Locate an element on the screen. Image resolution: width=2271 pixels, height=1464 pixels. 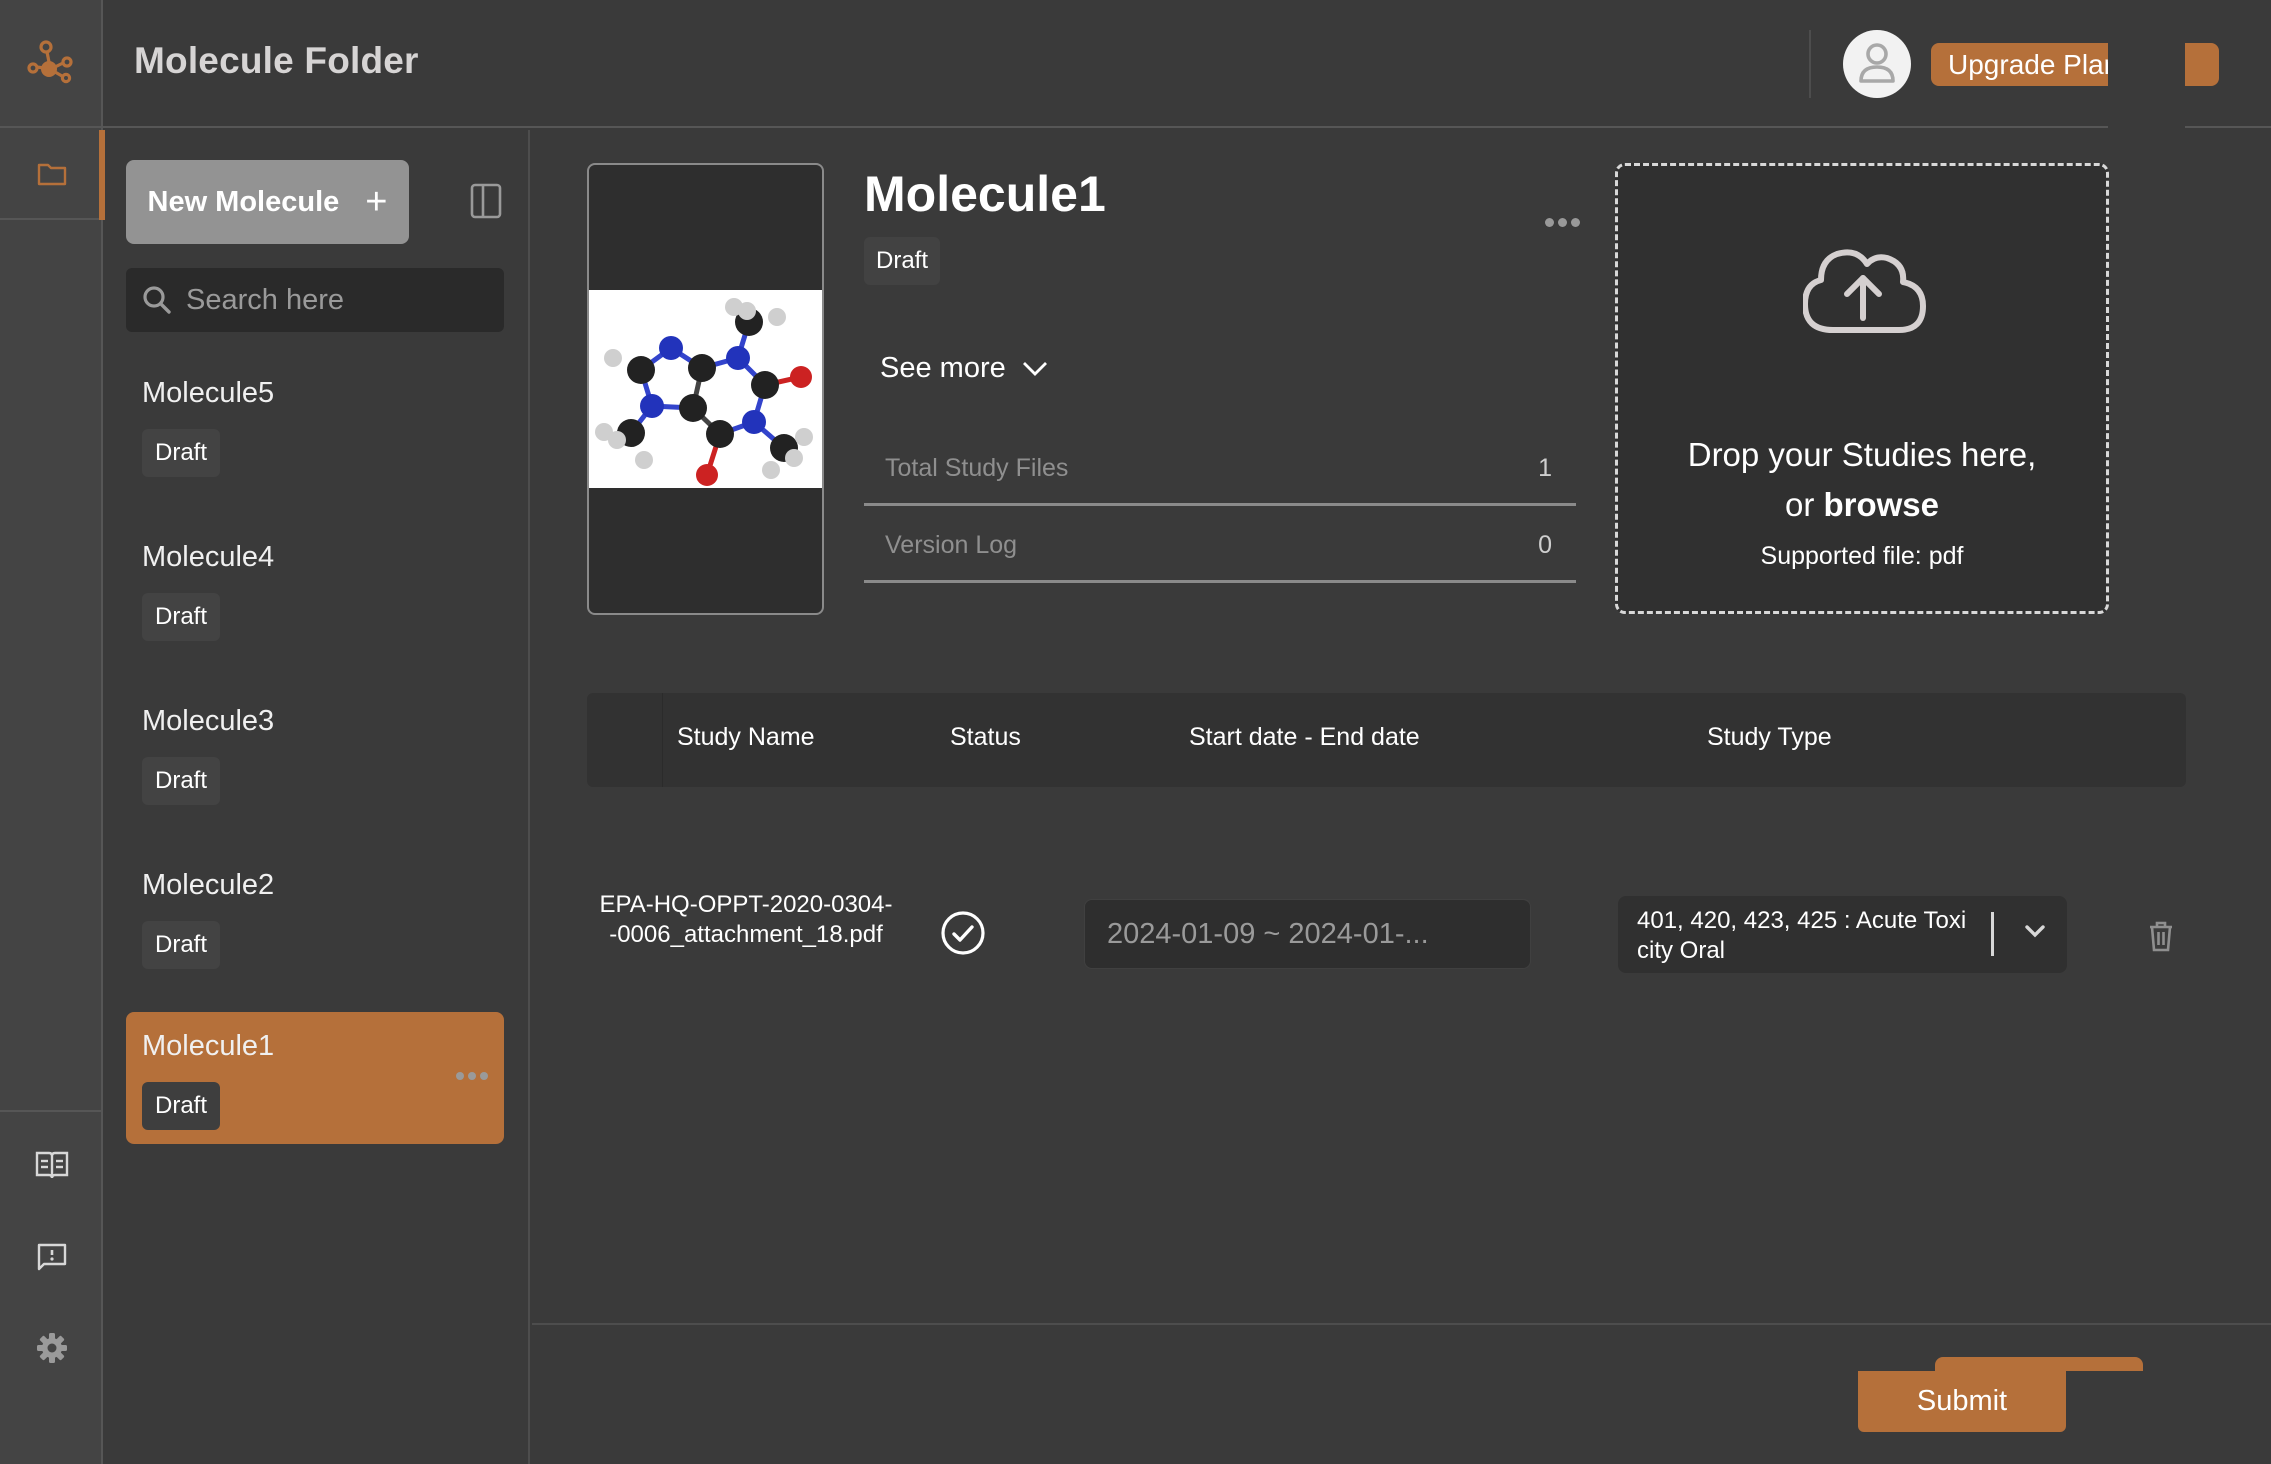
rail-bottom-group is located at coordinates (51, 1236).